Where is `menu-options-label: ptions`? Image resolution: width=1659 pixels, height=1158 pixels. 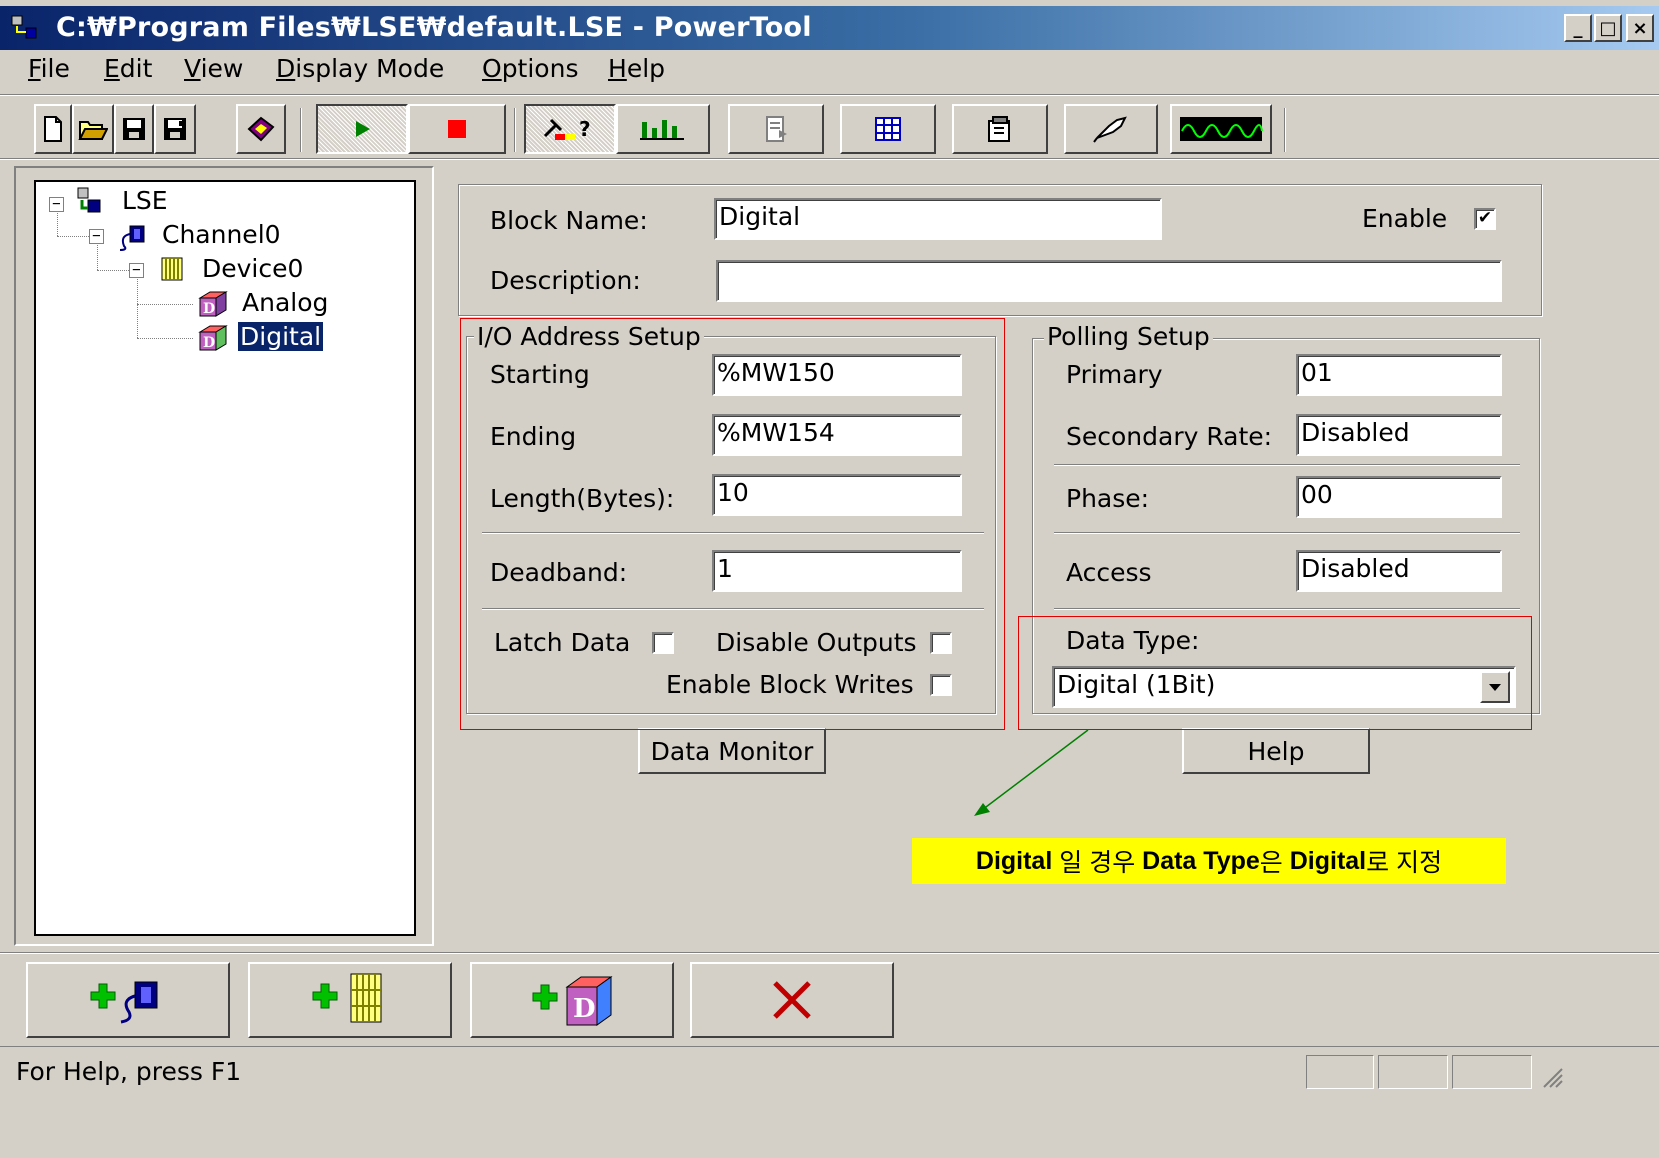 menu-options-label: ptions is located at coordinates (540, 68).